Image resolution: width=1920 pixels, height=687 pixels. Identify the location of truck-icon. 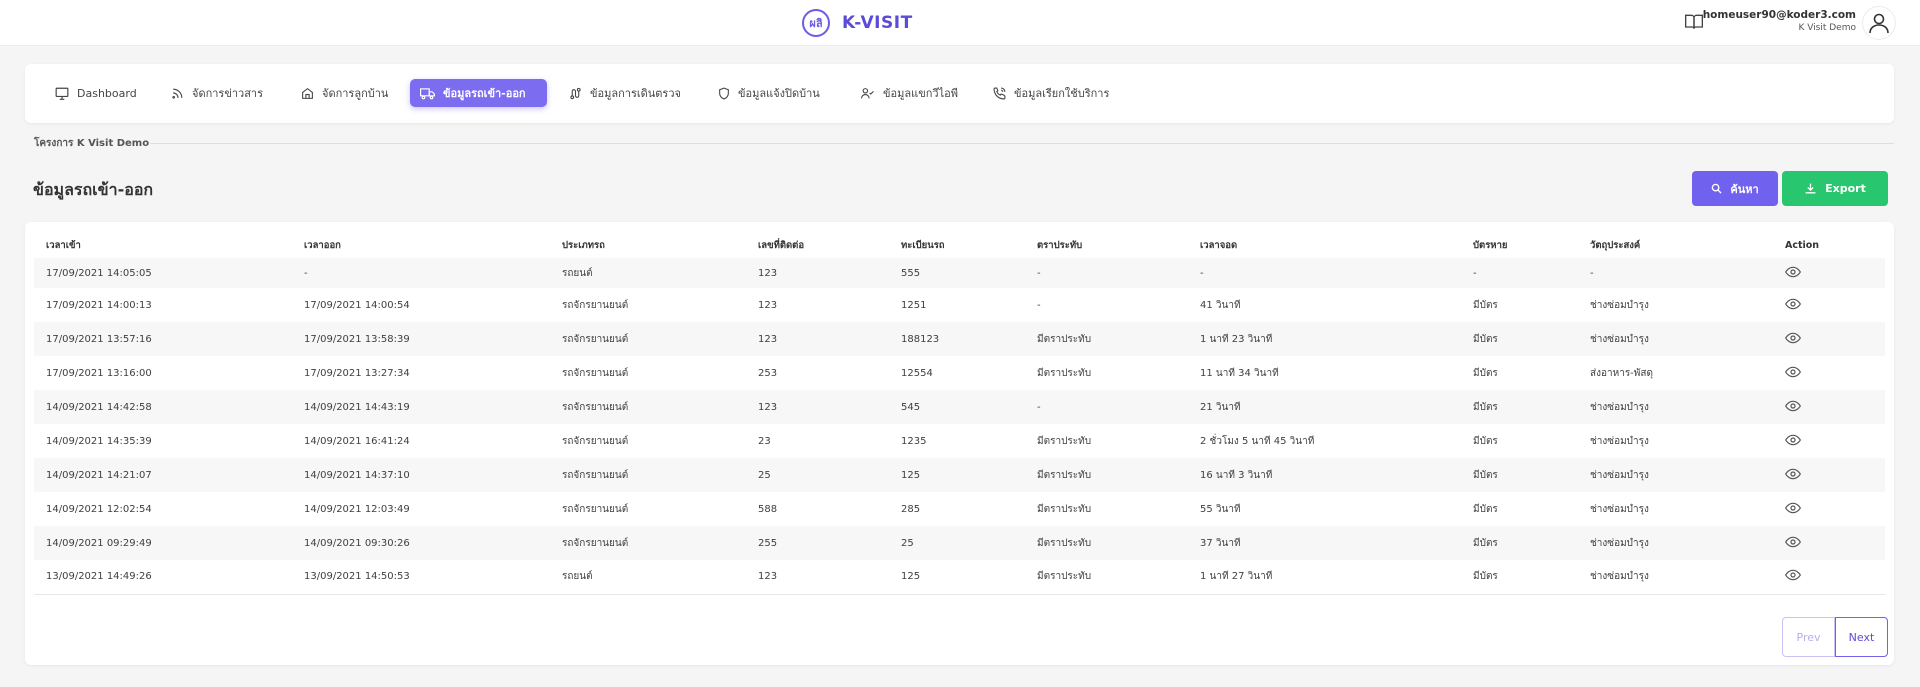
(427, 93).